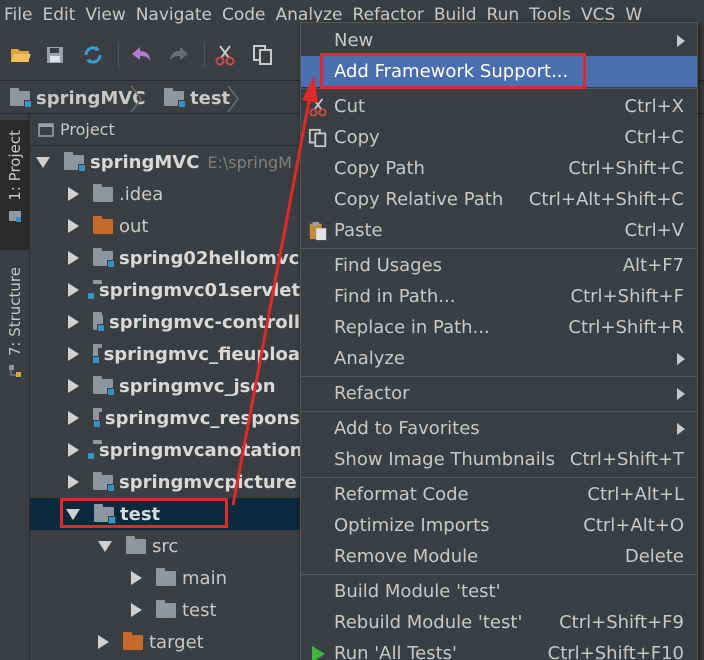 The width and height of the screenshot is (704, 660). What do you see at coordinates (499, 265) in the screenshot?
I see `menu-item-find-usages: Find Usages Alt+F7` at bounding box center [499, 265].